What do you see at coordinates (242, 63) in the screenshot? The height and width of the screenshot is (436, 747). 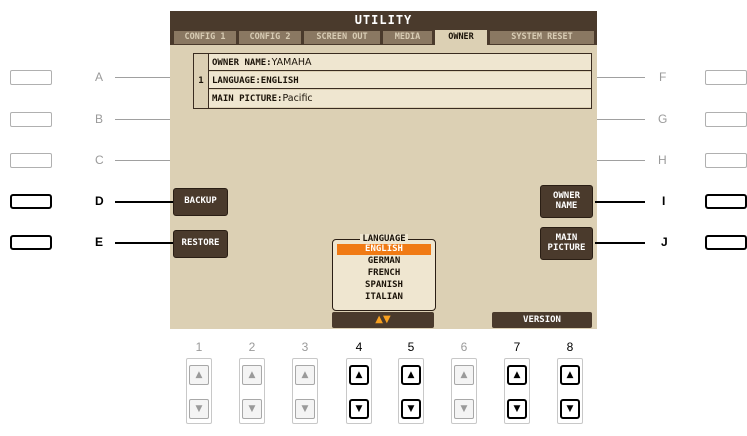 I see `owner-name-label: OWNER NAME:` at bounding box center [242, 63].